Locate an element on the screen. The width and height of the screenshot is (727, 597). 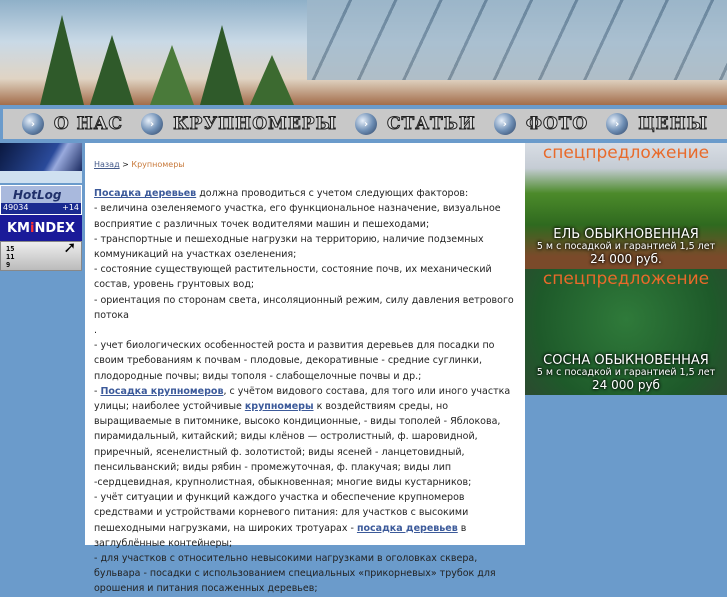
hotlog-counter: HotLog 49034 +14 is located at coordinates (41, 200).